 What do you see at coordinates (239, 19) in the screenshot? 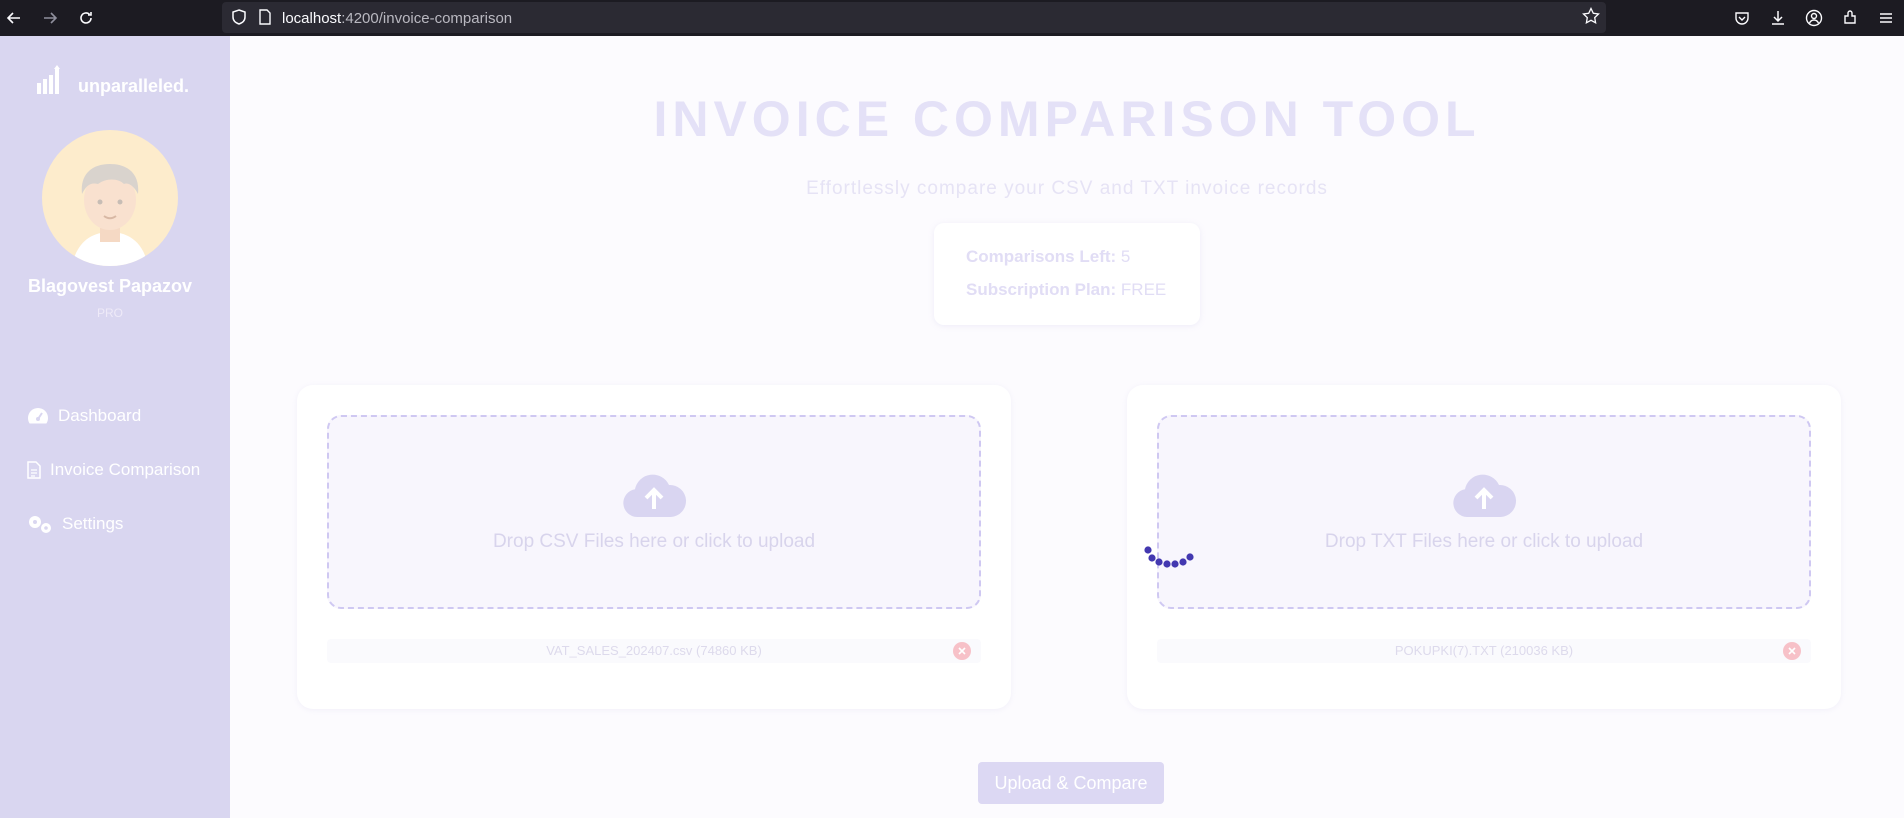
I see `shield-icon` at bounding box center [239, 19].